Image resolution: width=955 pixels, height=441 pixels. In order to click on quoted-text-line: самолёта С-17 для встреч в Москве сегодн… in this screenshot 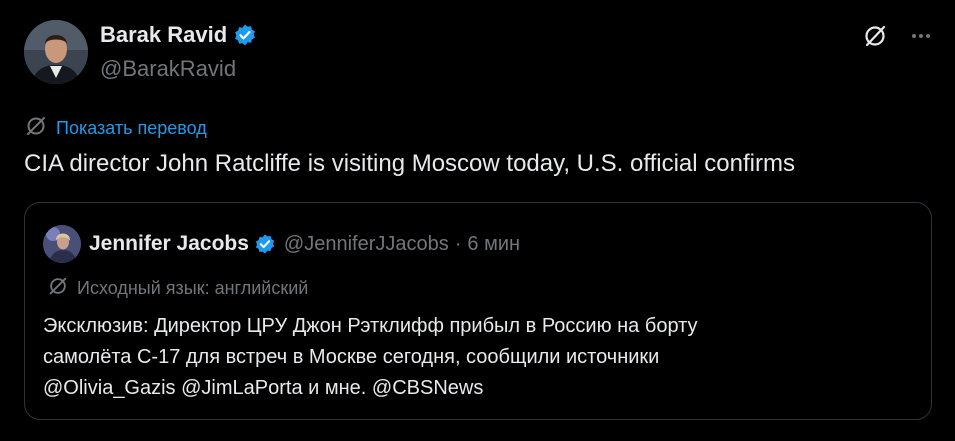, I will do `click(351, 357)`.